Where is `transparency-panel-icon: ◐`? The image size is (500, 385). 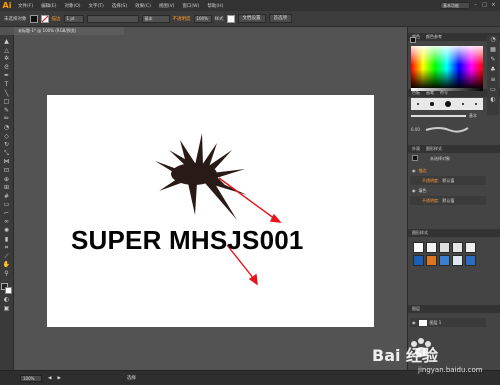 transparency-panel-icon: ◐ is located at coordinates (493, 100).